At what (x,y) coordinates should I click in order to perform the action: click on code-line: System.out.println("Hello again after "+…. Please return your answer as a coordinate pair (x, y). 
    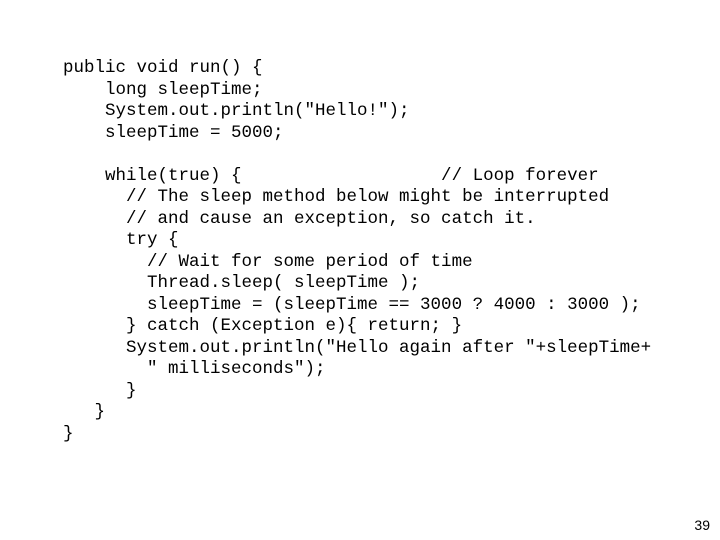
    Looking at the image, I should click on (357, 347).